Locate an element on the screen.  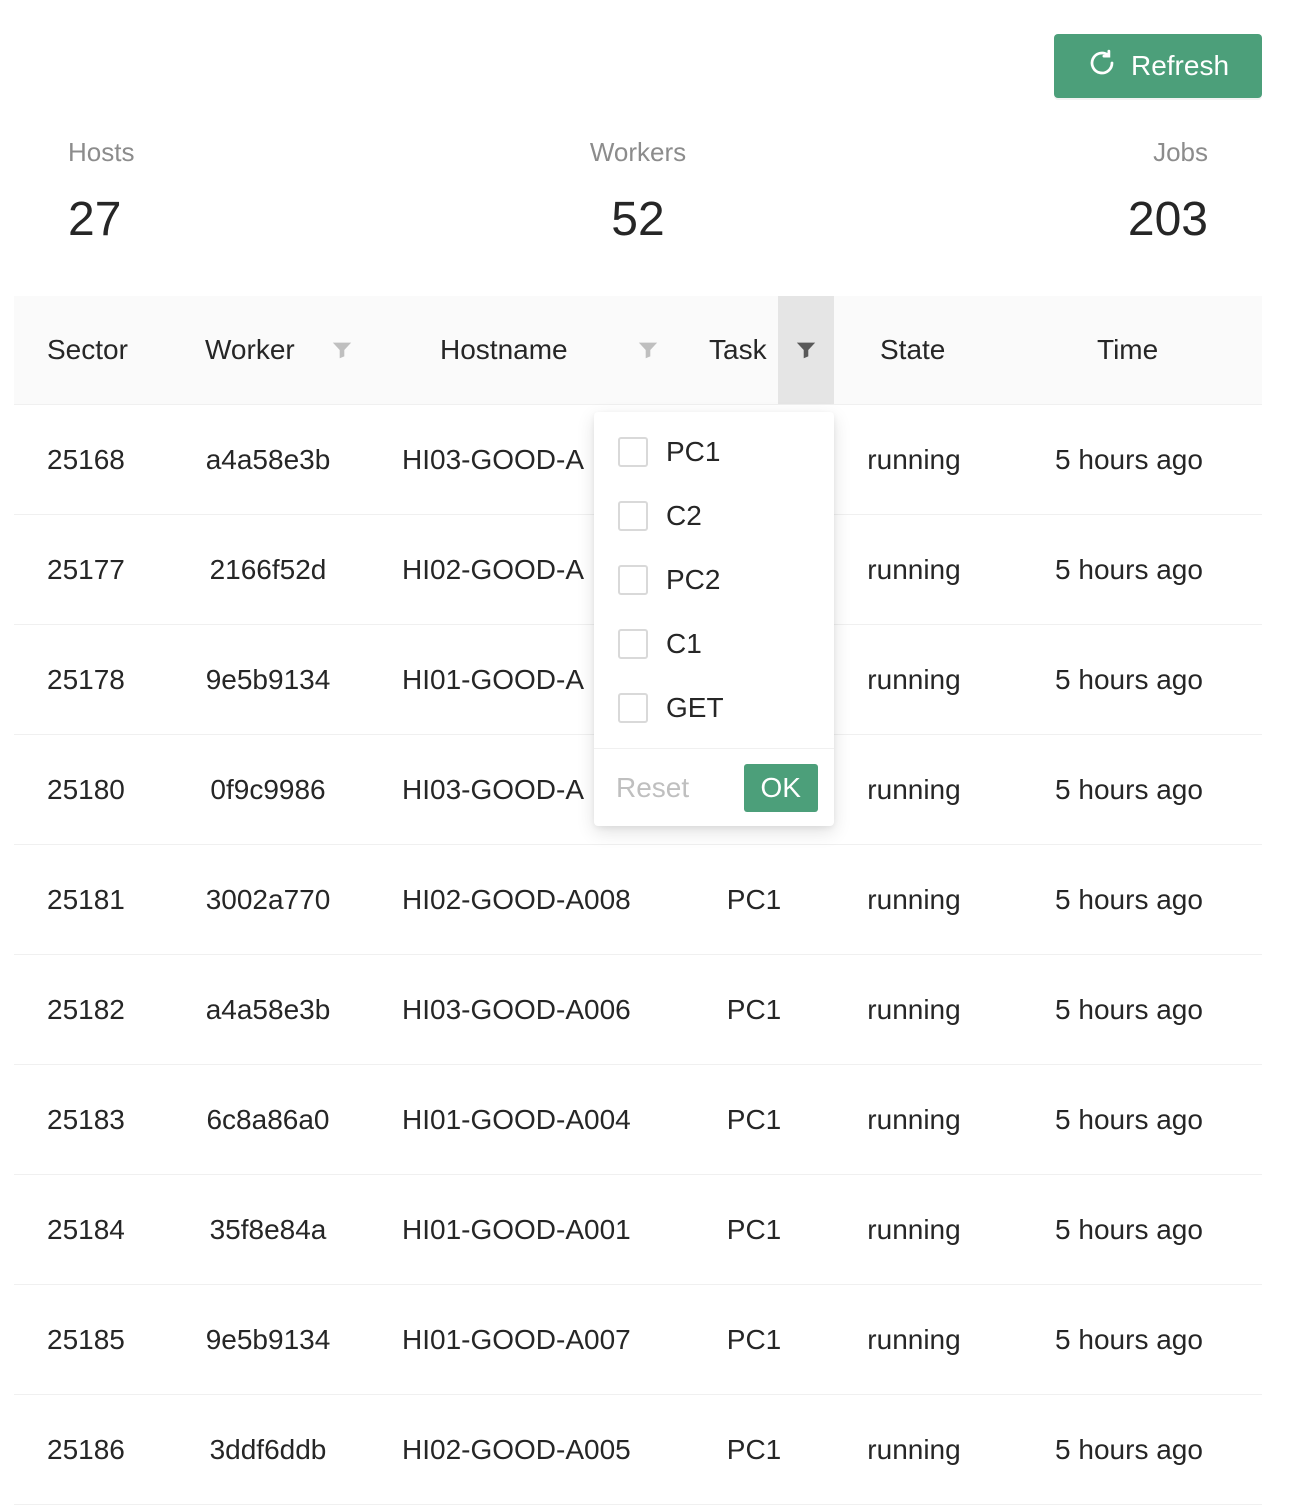
task-filter-footer: Reset OK is located at coordinates (714, 787).